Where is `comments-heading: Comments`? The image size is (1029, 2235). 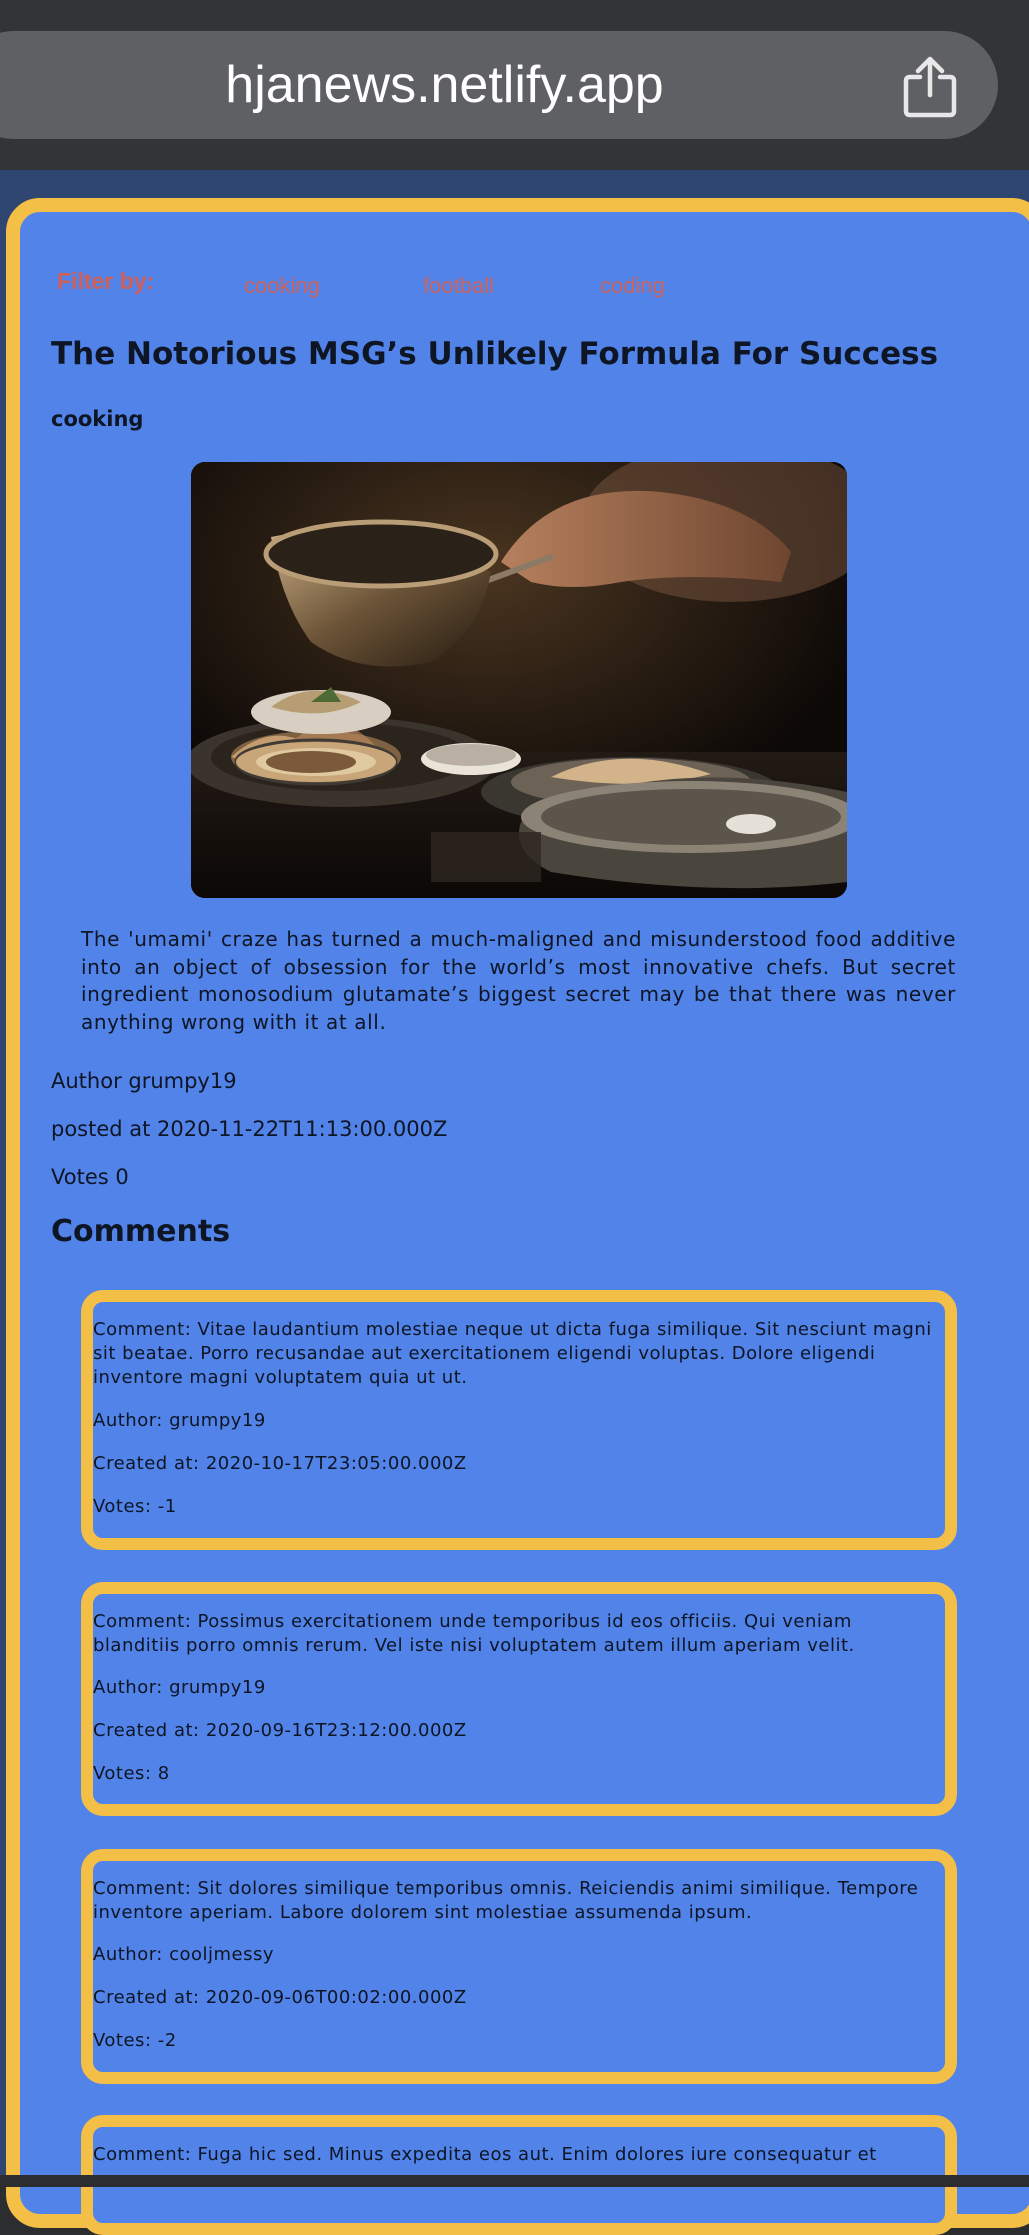 comments-heading: Comments is located at coordinates (141, 1231).